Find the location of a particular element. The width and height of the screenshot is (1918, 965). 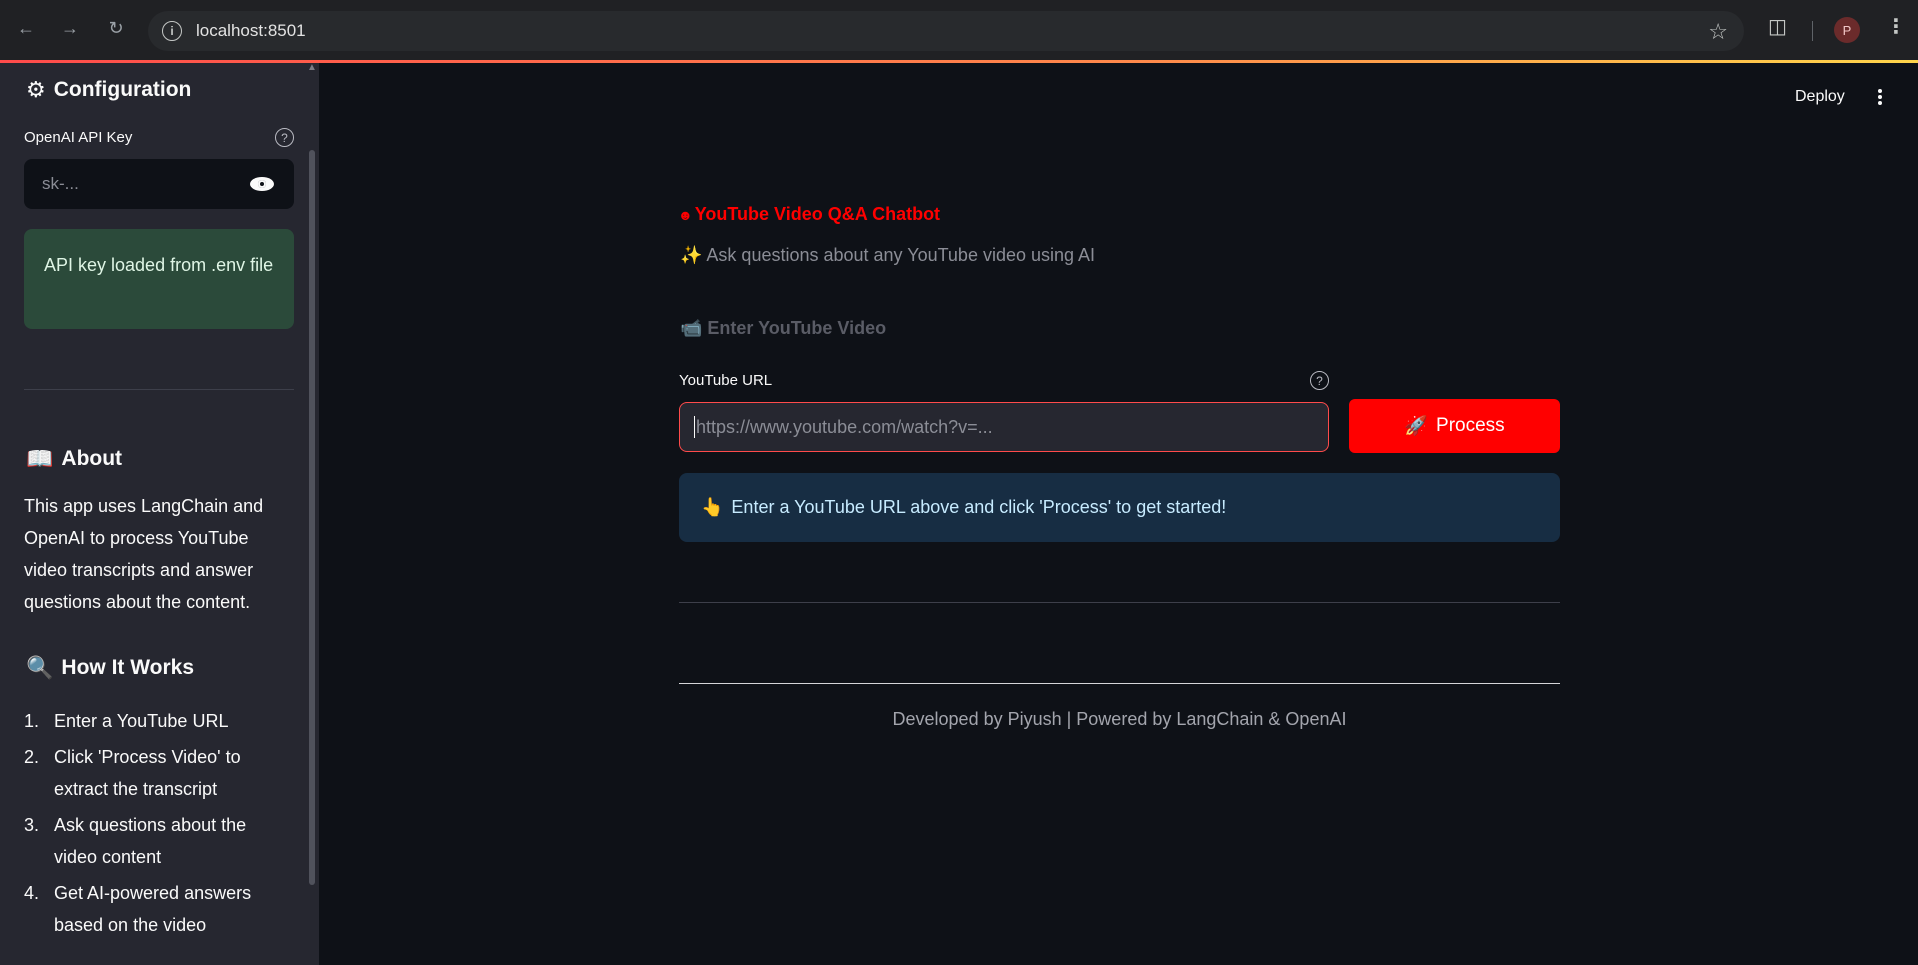

rocket-icon: 🚀 is located at coordinates (1416, 426).